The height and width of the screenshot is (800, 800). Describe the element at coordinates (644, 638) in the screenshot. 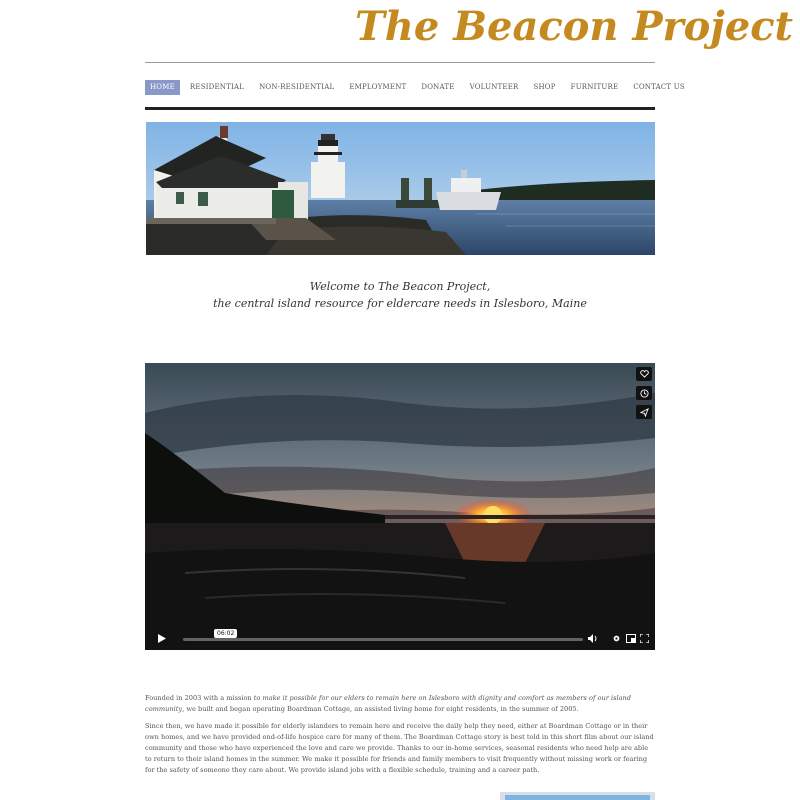

I see `fullscreen-icon` at that location.